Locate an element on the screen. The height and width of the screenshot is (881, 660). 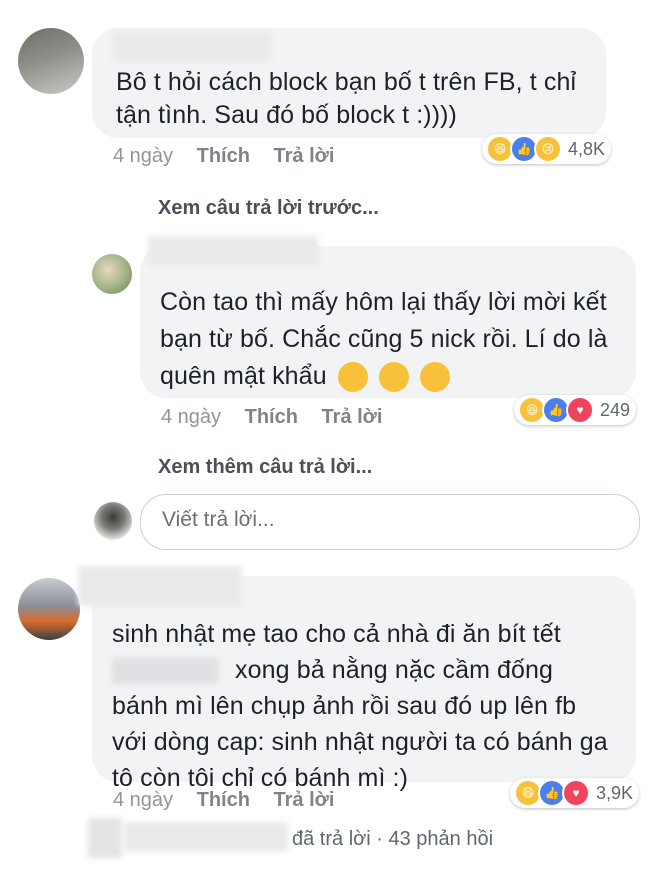
reaction-summary: 😆 👍 😢 4,8K is located at coordinates (547, 149).